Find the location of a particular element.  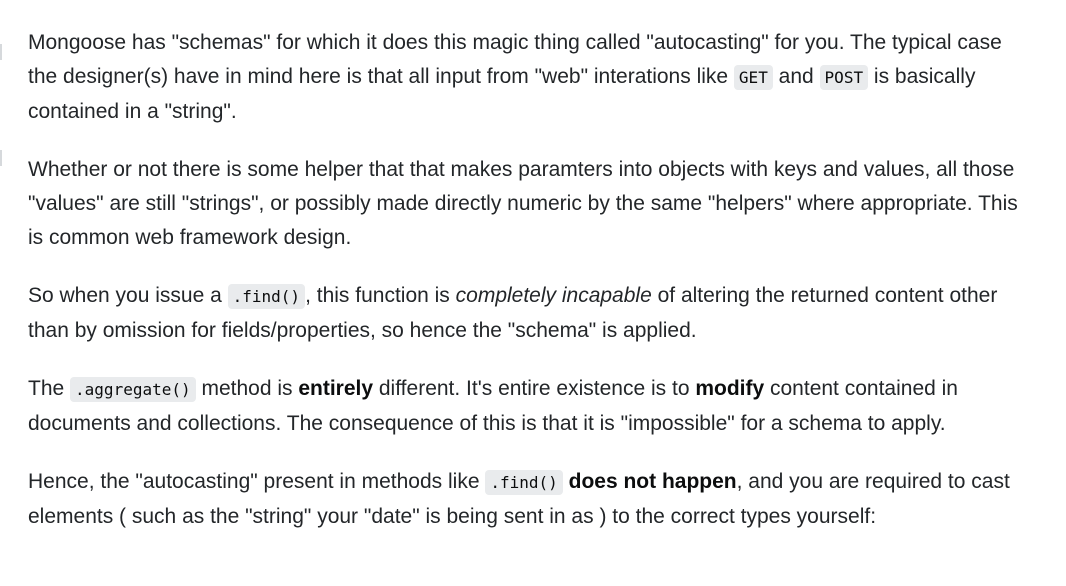

text-run: method is is located at coordinates (247, 388).